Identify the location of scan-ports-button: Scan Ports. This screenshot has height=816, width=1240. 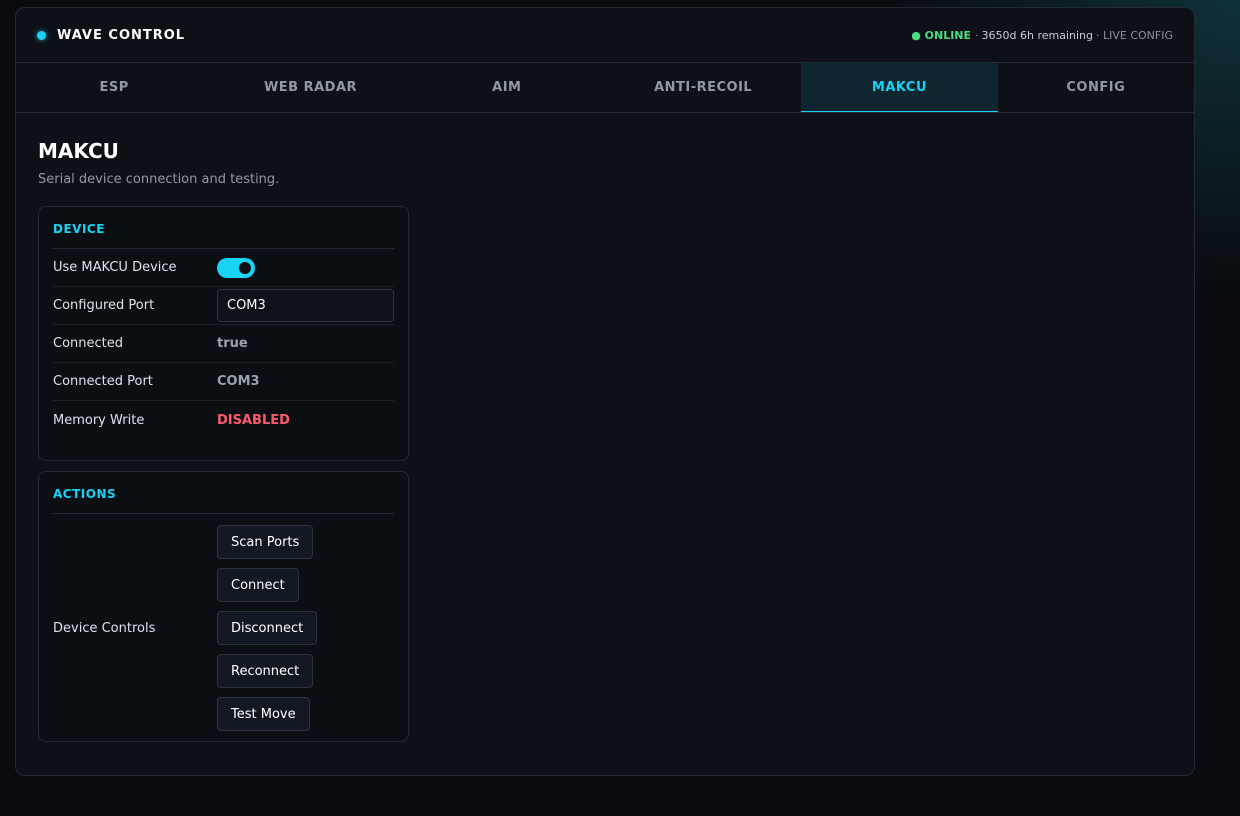
(265, 542).